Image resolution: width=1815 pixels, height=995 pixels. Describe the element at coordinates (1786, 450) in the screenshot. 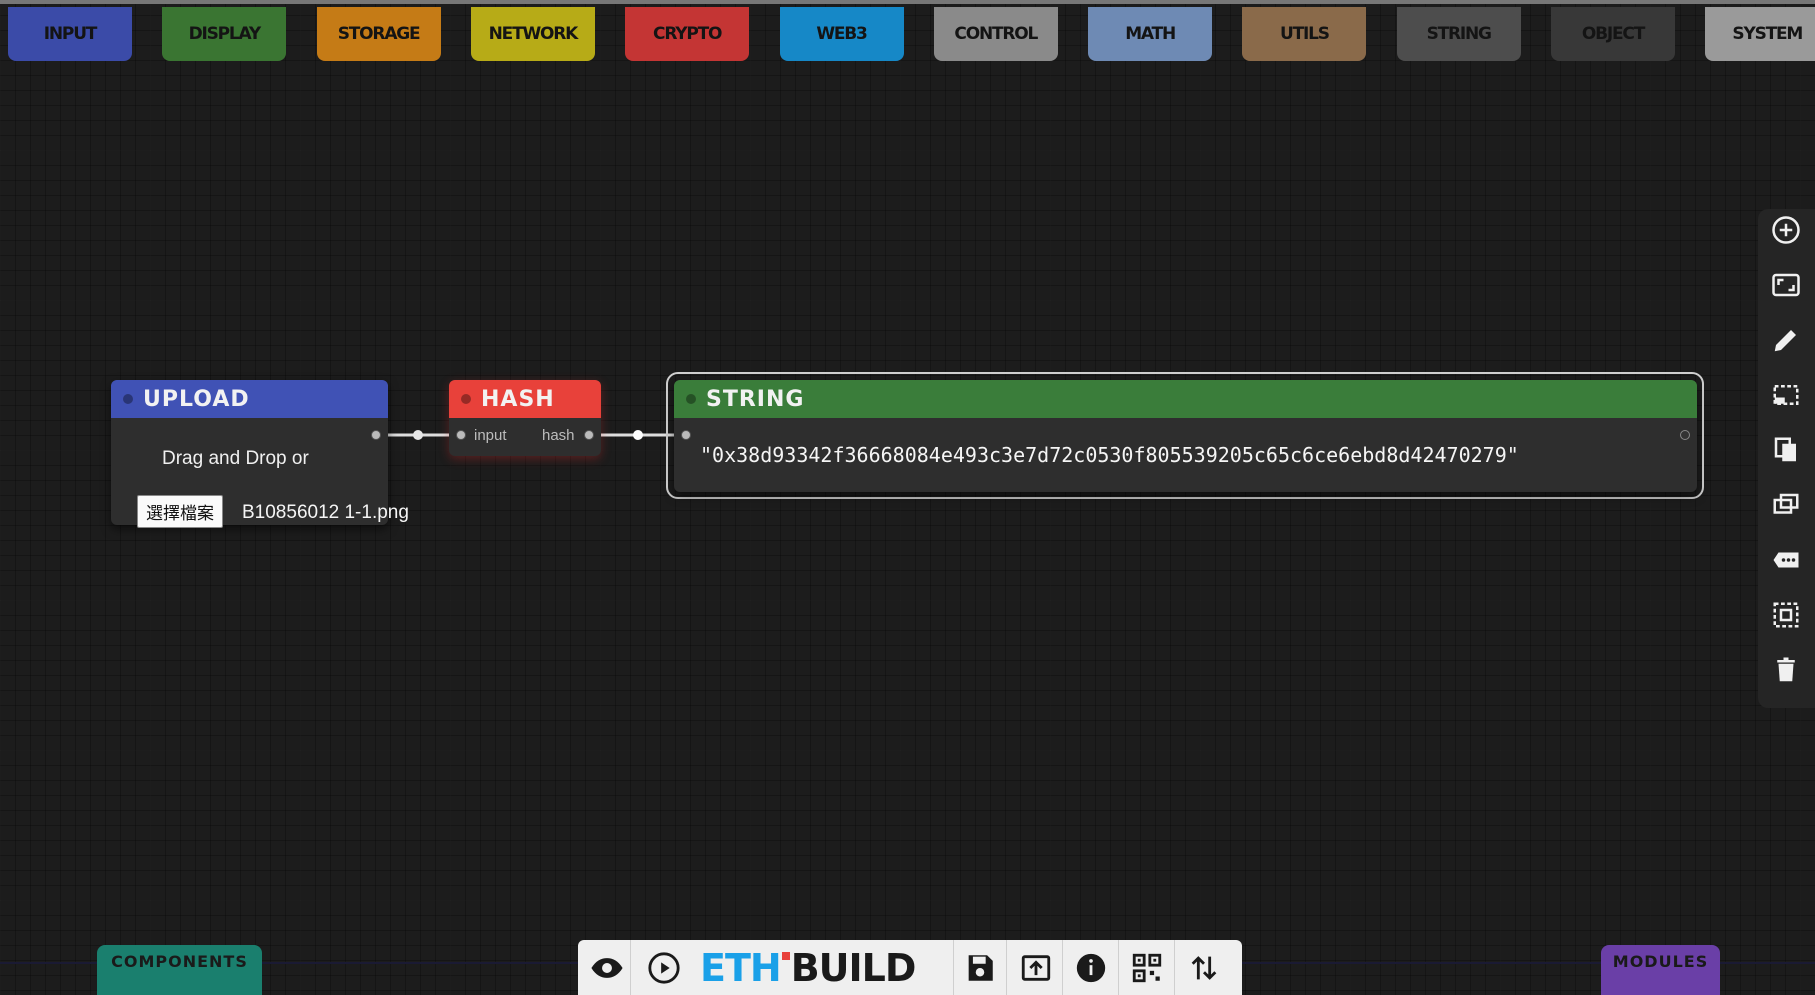

I see `copy-icon` at that location.